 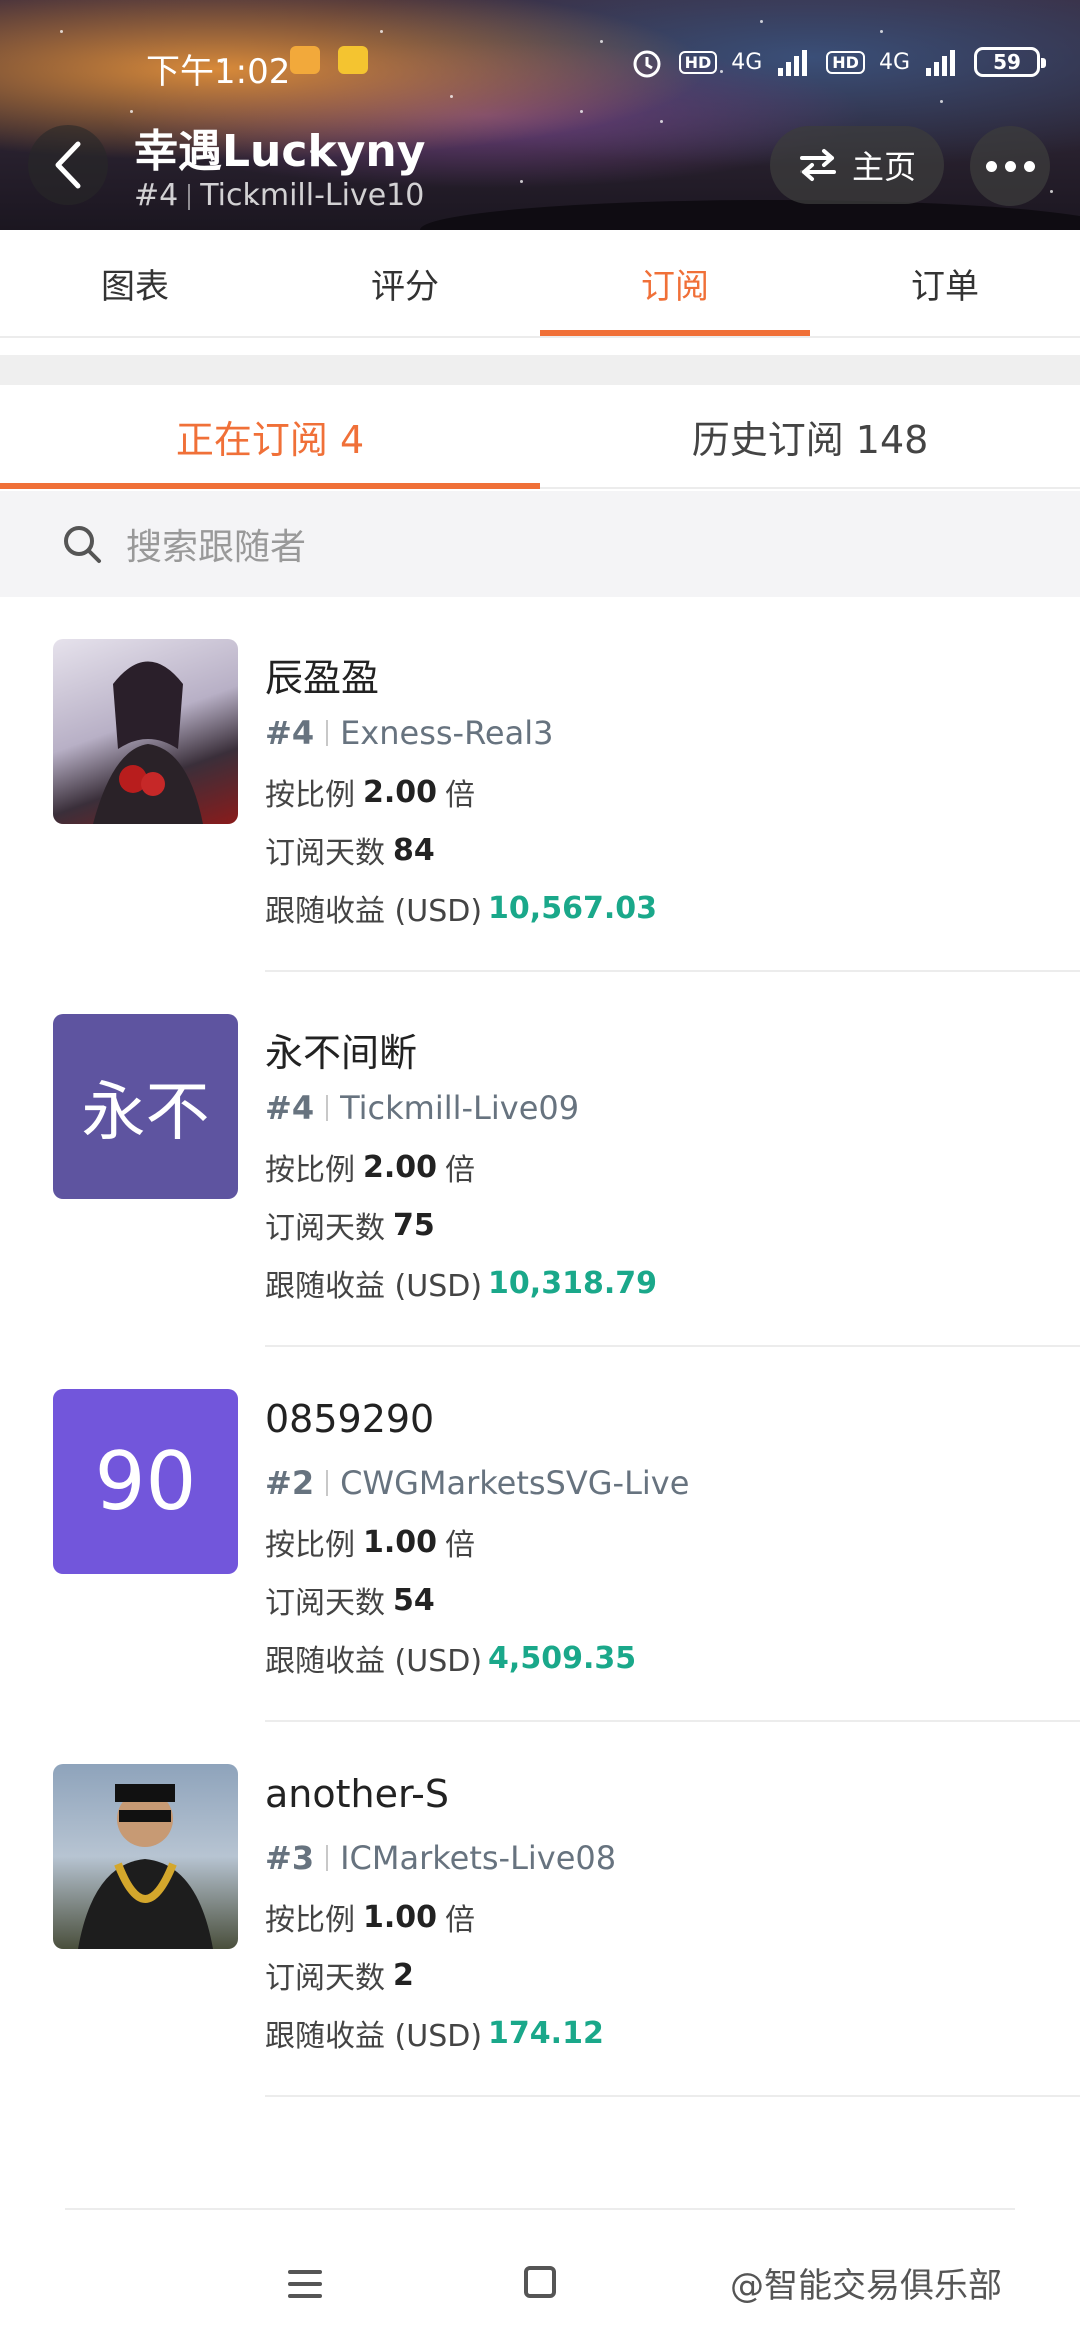 I want to click on follower-days: 订阅天数 84, so click(x=350, y=852).